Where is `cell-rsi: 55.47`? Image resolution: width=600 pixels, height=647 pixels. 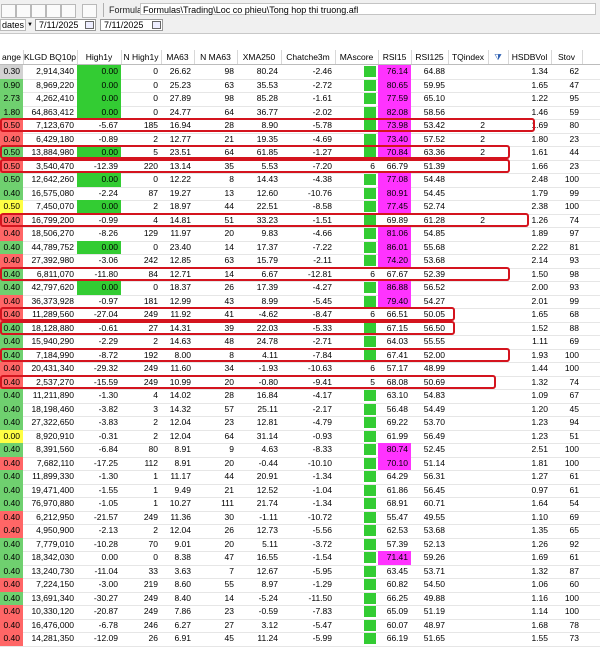
cell-rsi: 55.47 is located at coordinates (397, 516).